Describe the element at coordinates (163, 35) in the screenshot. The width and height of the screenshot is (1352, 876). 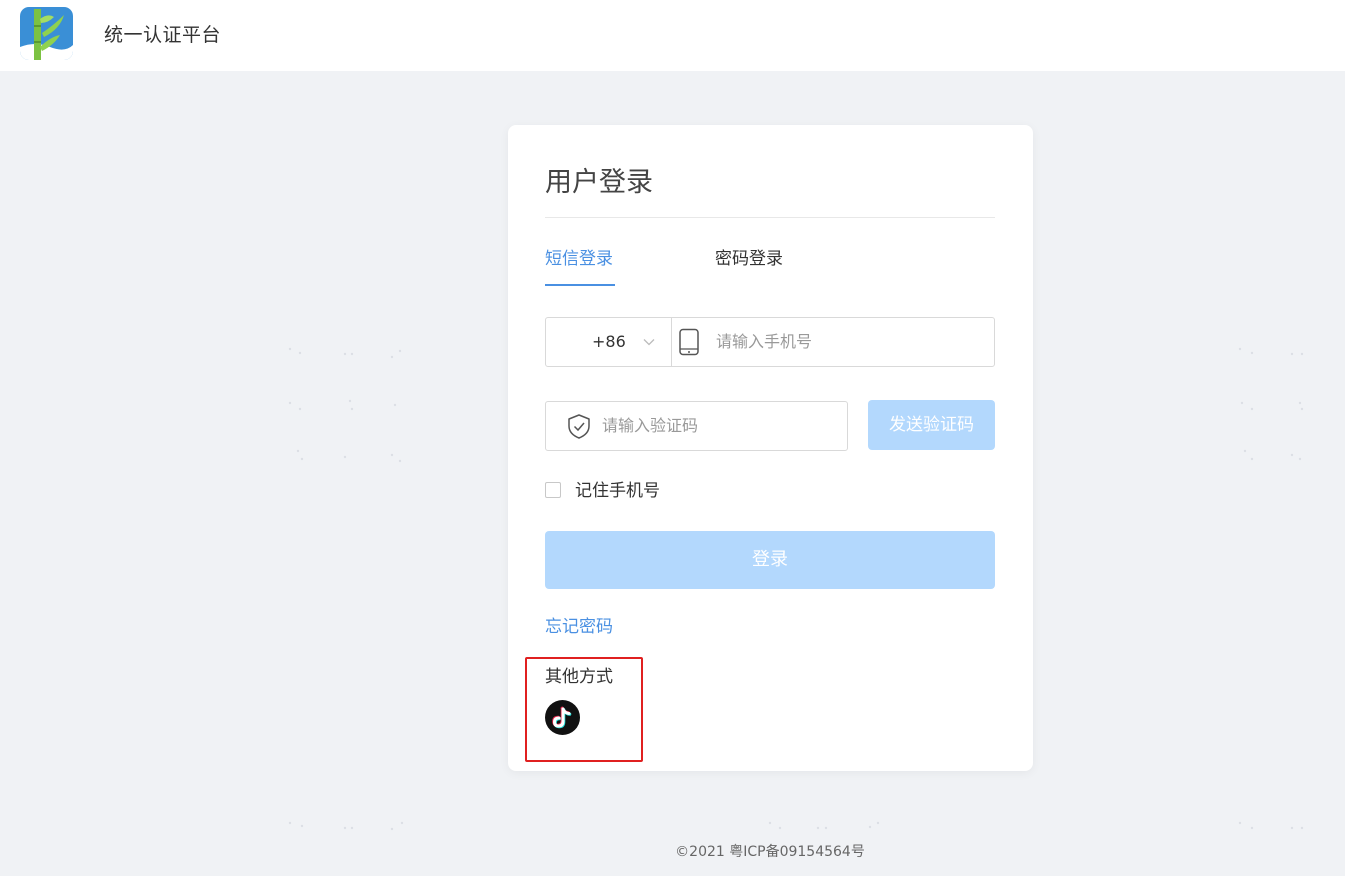
I see `site-title: 统一认证平台` at that location.